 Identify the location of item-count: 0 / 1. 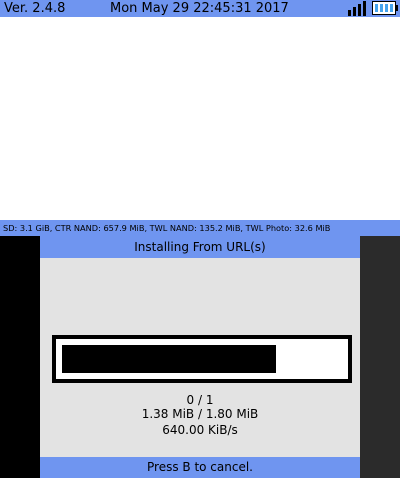
(200, 400).